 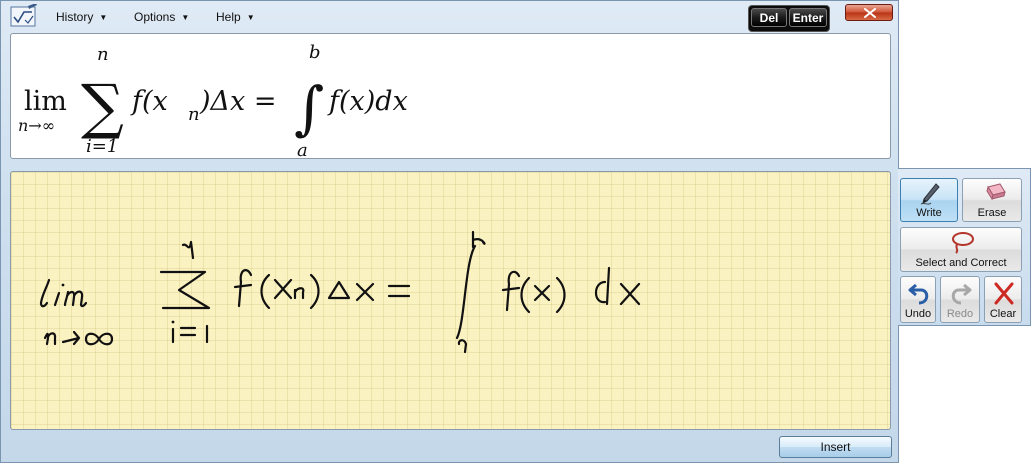 What do you see at coordinates (75, 17) in the screenshot?
I see `history-menu-label: History` at bounding box center [75, 17].